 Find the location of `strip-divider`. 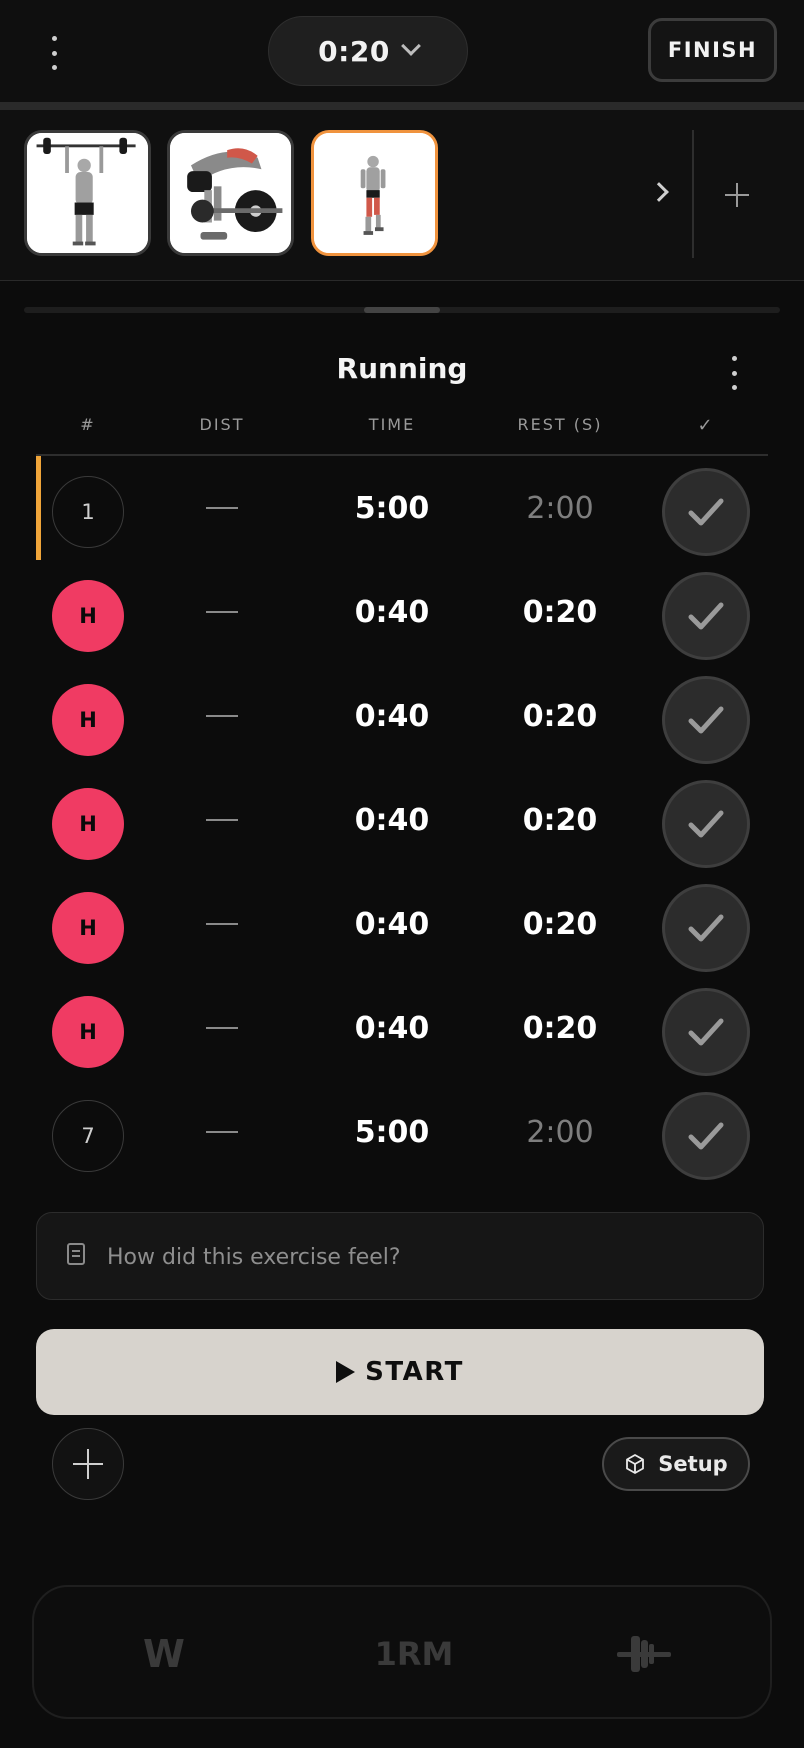

strip-divider is located at coordinates (693, 194).